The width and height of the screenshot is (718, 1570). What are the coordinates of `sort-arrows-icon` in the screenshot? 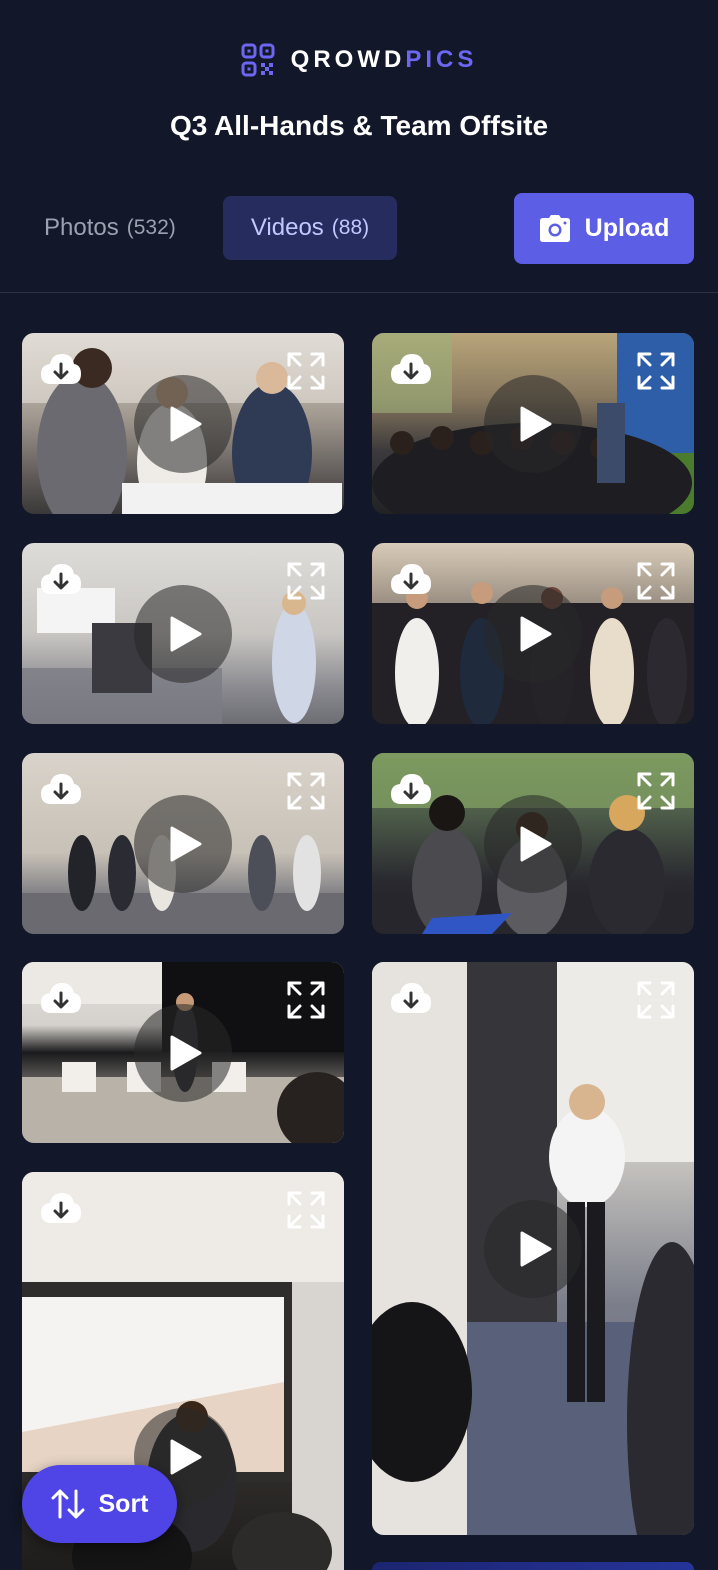 It's located at (67, 1504).